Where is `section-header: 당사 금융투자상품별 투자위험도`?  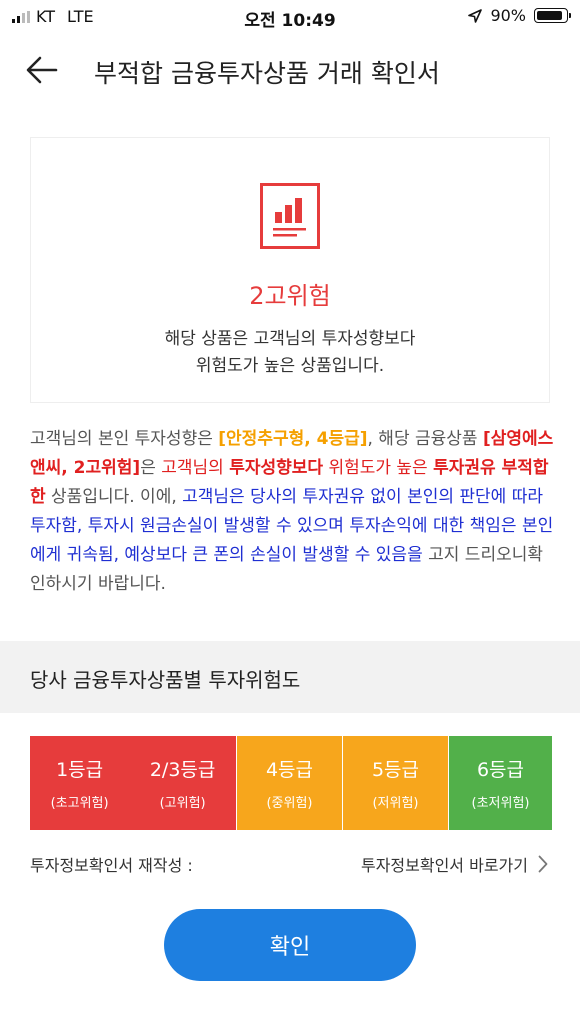
section-header: 당사 금융투자상품별 투자위험도 is located at coordinates (290, 677).